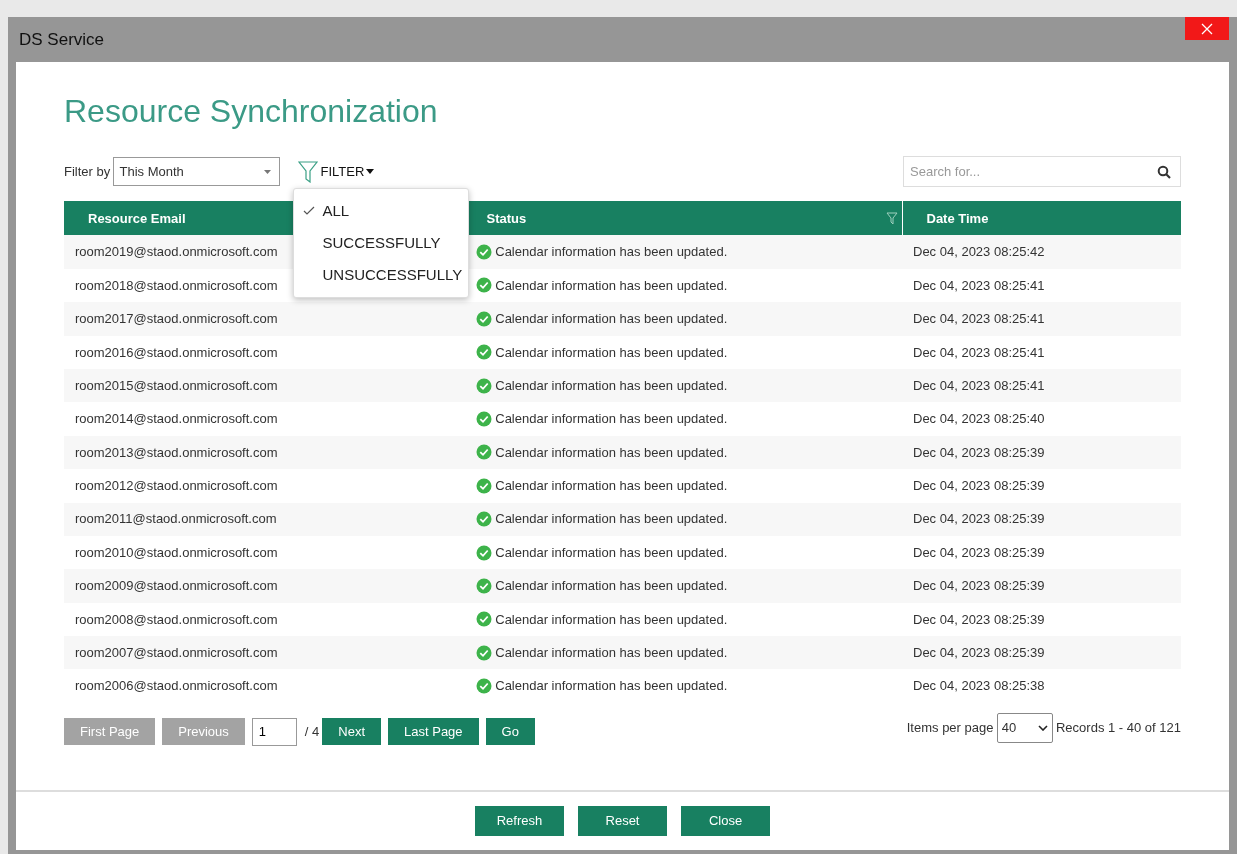 The height and width of the screenshot is (854, 1237). What do you see at coordinates (176, 452) in the screenshot?
I see `email-text: room2013@staod.onmicrosoft.com` at bounding box center [176, 452].